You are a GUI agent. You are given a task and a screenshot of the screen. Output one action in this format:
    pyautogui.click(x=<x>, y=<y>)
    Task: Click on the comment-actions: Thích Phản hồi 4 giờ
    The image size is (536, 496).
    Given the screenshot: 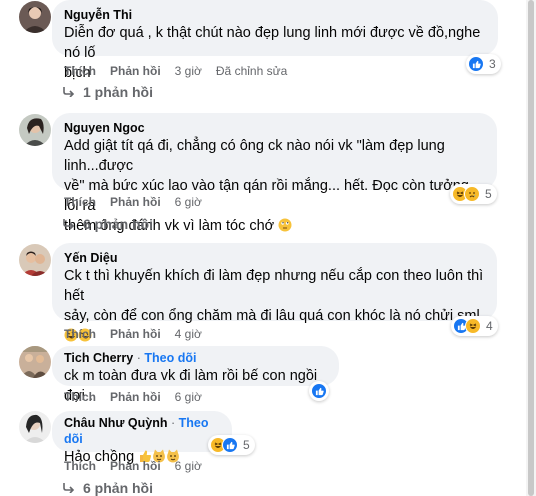 What is the action you would take?
    pyautogui.click(x=133, y=334)
    